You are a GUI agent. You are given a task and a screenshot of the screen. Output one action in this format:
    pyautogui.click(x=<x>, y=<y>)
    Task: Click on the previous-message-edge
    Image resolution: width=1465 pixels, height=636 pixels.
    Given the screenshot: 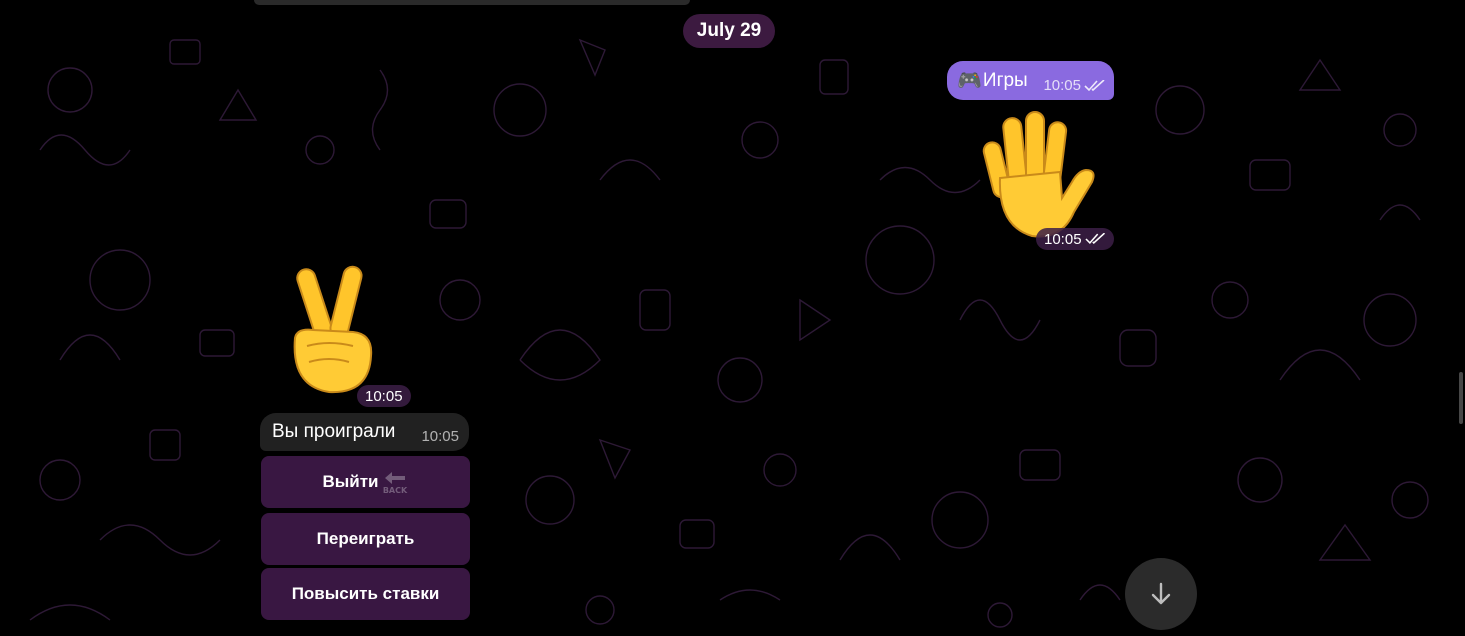 What is the action you would take?
    pyautogui.click(x=472, y=2)
    